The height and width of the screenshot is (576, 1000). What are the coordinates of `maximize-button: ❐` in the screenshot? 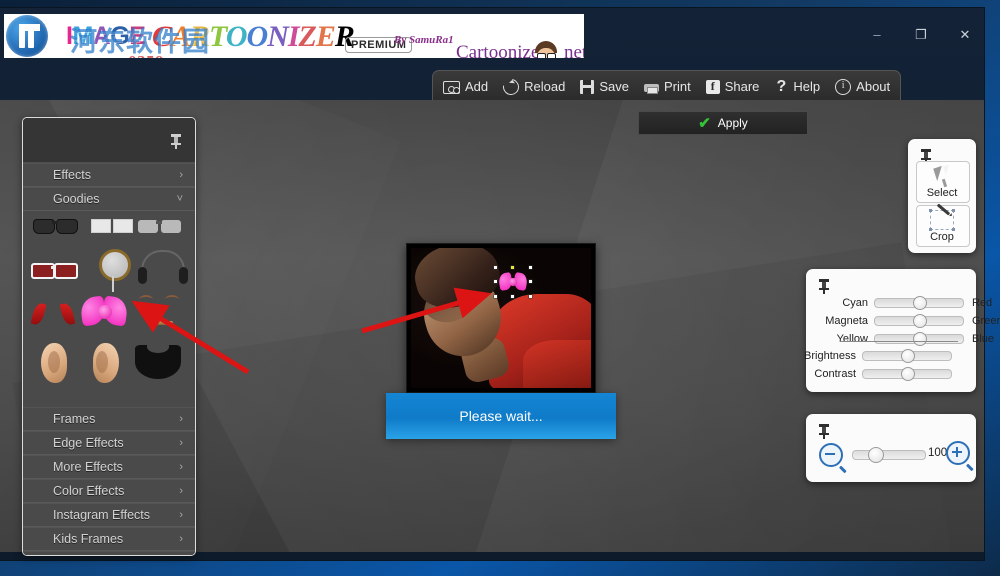 It's located at (921, 35).